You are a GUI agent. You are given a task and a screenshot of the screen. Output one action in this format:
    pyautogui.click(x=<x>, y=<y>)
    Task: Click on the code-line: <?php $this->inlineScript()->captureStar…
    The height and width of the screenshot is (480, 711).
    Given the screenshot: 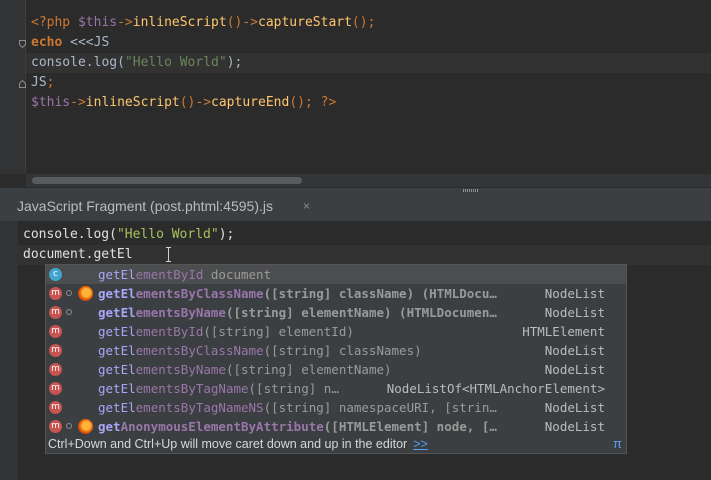 What is the action you would take?
    pyautogui.click(x=203, y=23)
    